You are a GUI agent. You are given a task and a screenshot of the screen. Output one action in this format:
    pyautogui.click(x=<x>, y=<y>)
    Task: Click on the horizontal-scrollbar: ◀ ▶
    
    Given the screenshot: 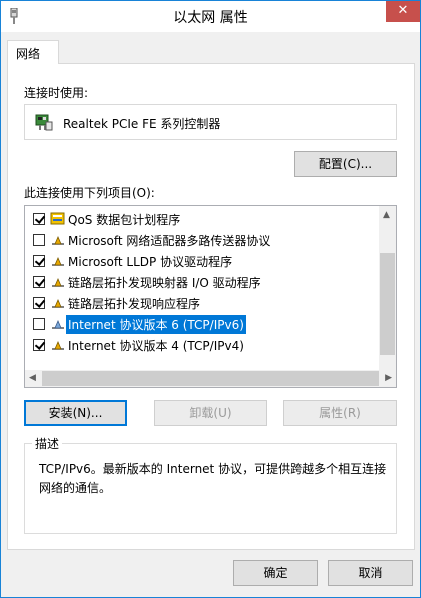 What is the action you would take?
    pyautogui.click(x=210, y=378)
    